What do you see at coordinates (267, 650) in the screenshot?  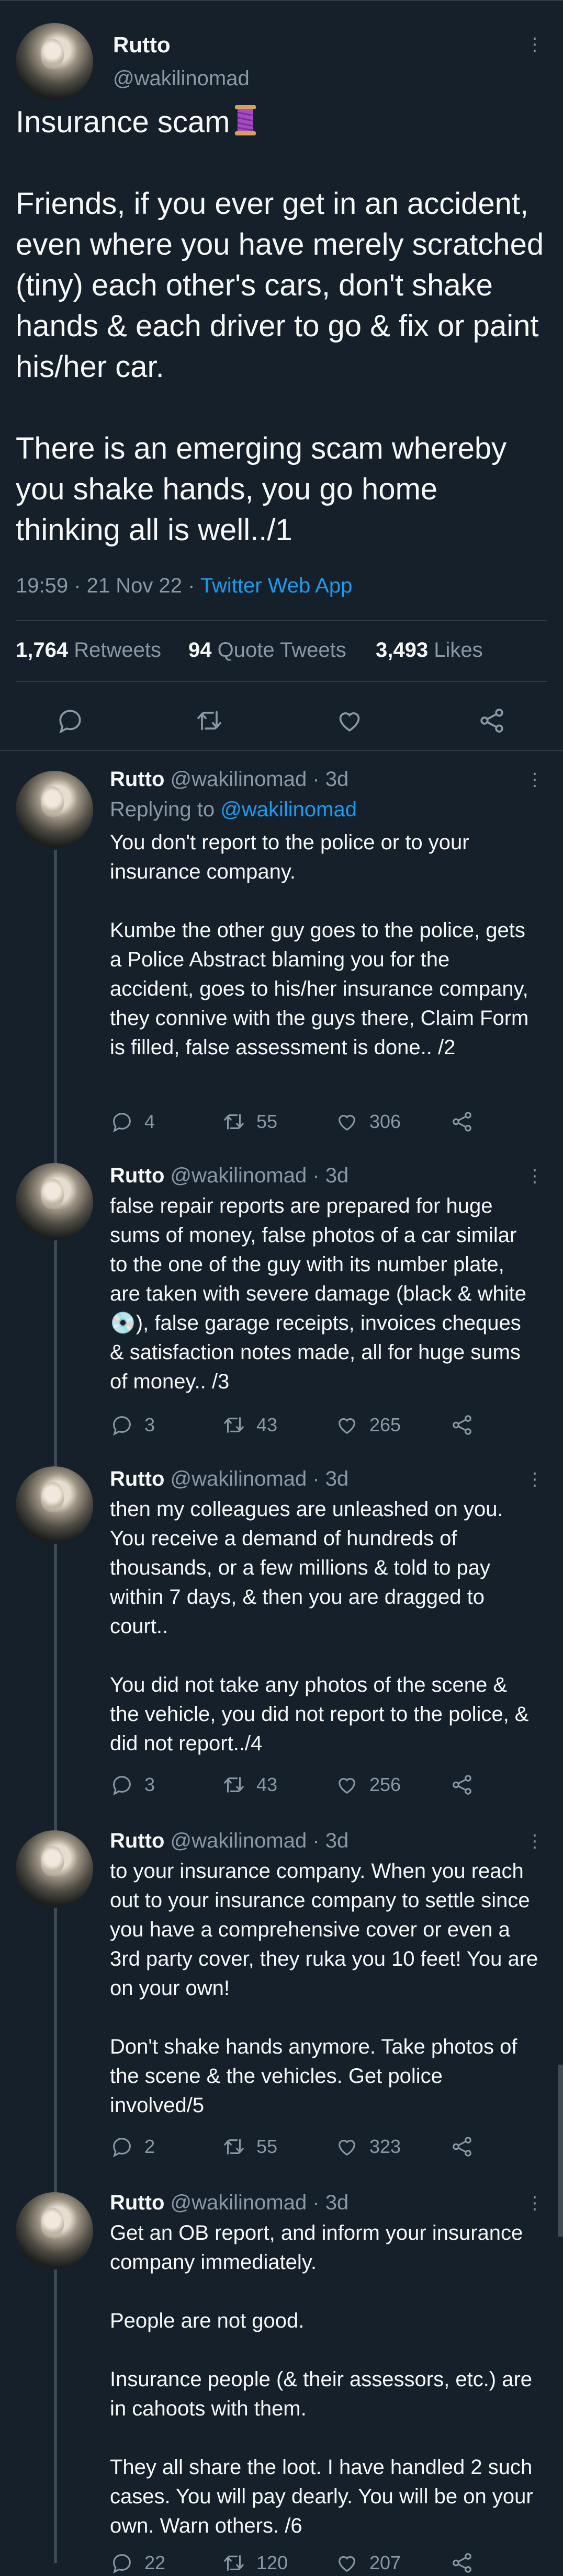 I see `quote-tweets-stat: 94 Quote Tweets` at bounding box center [267, 650].